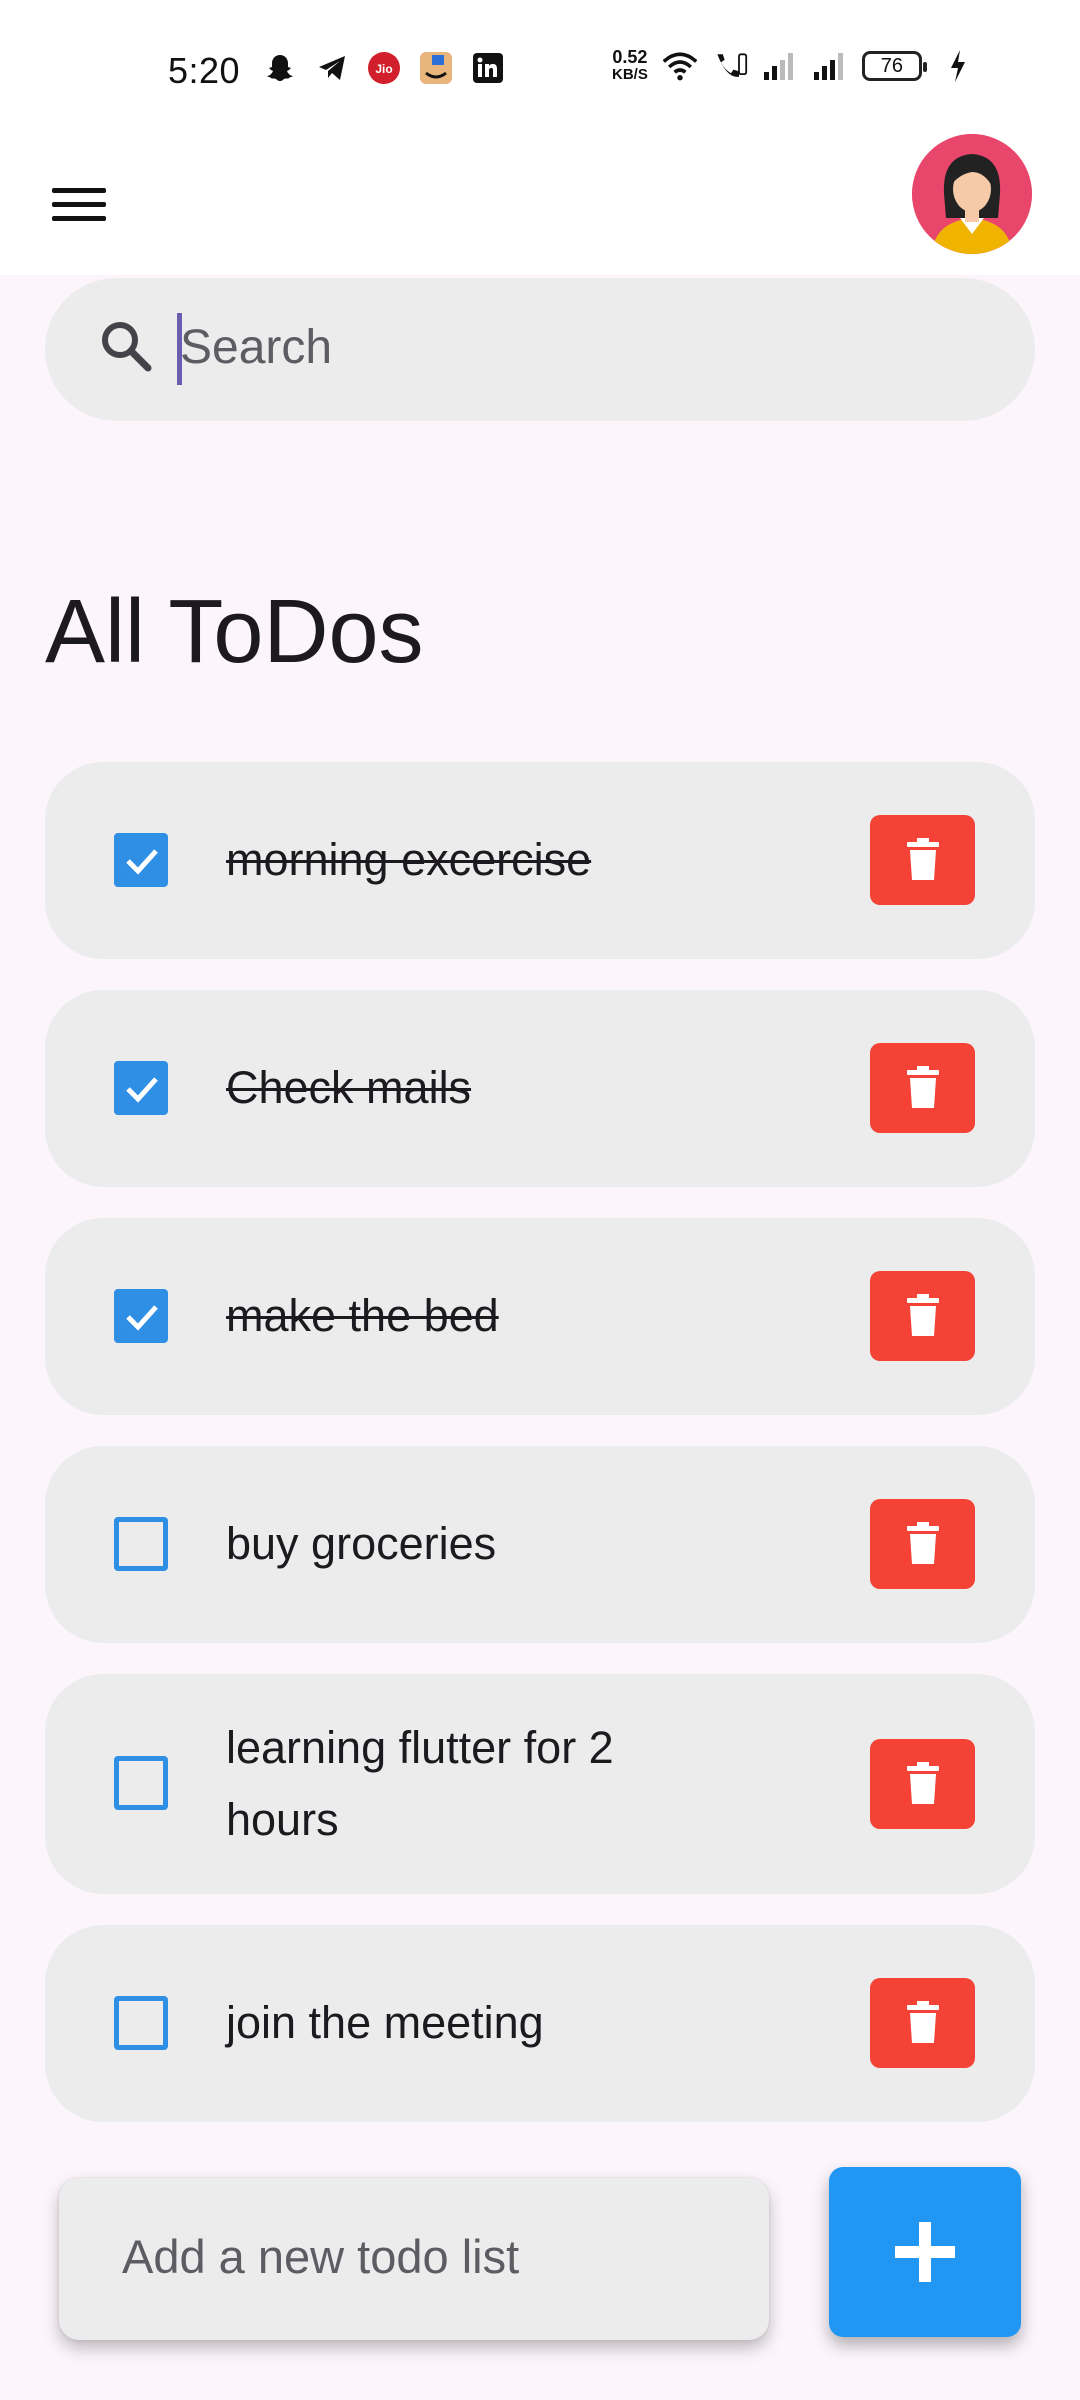  Describe the element at coordinates (332, 68) in the screenshot. I see `telegram-icon` at that location.